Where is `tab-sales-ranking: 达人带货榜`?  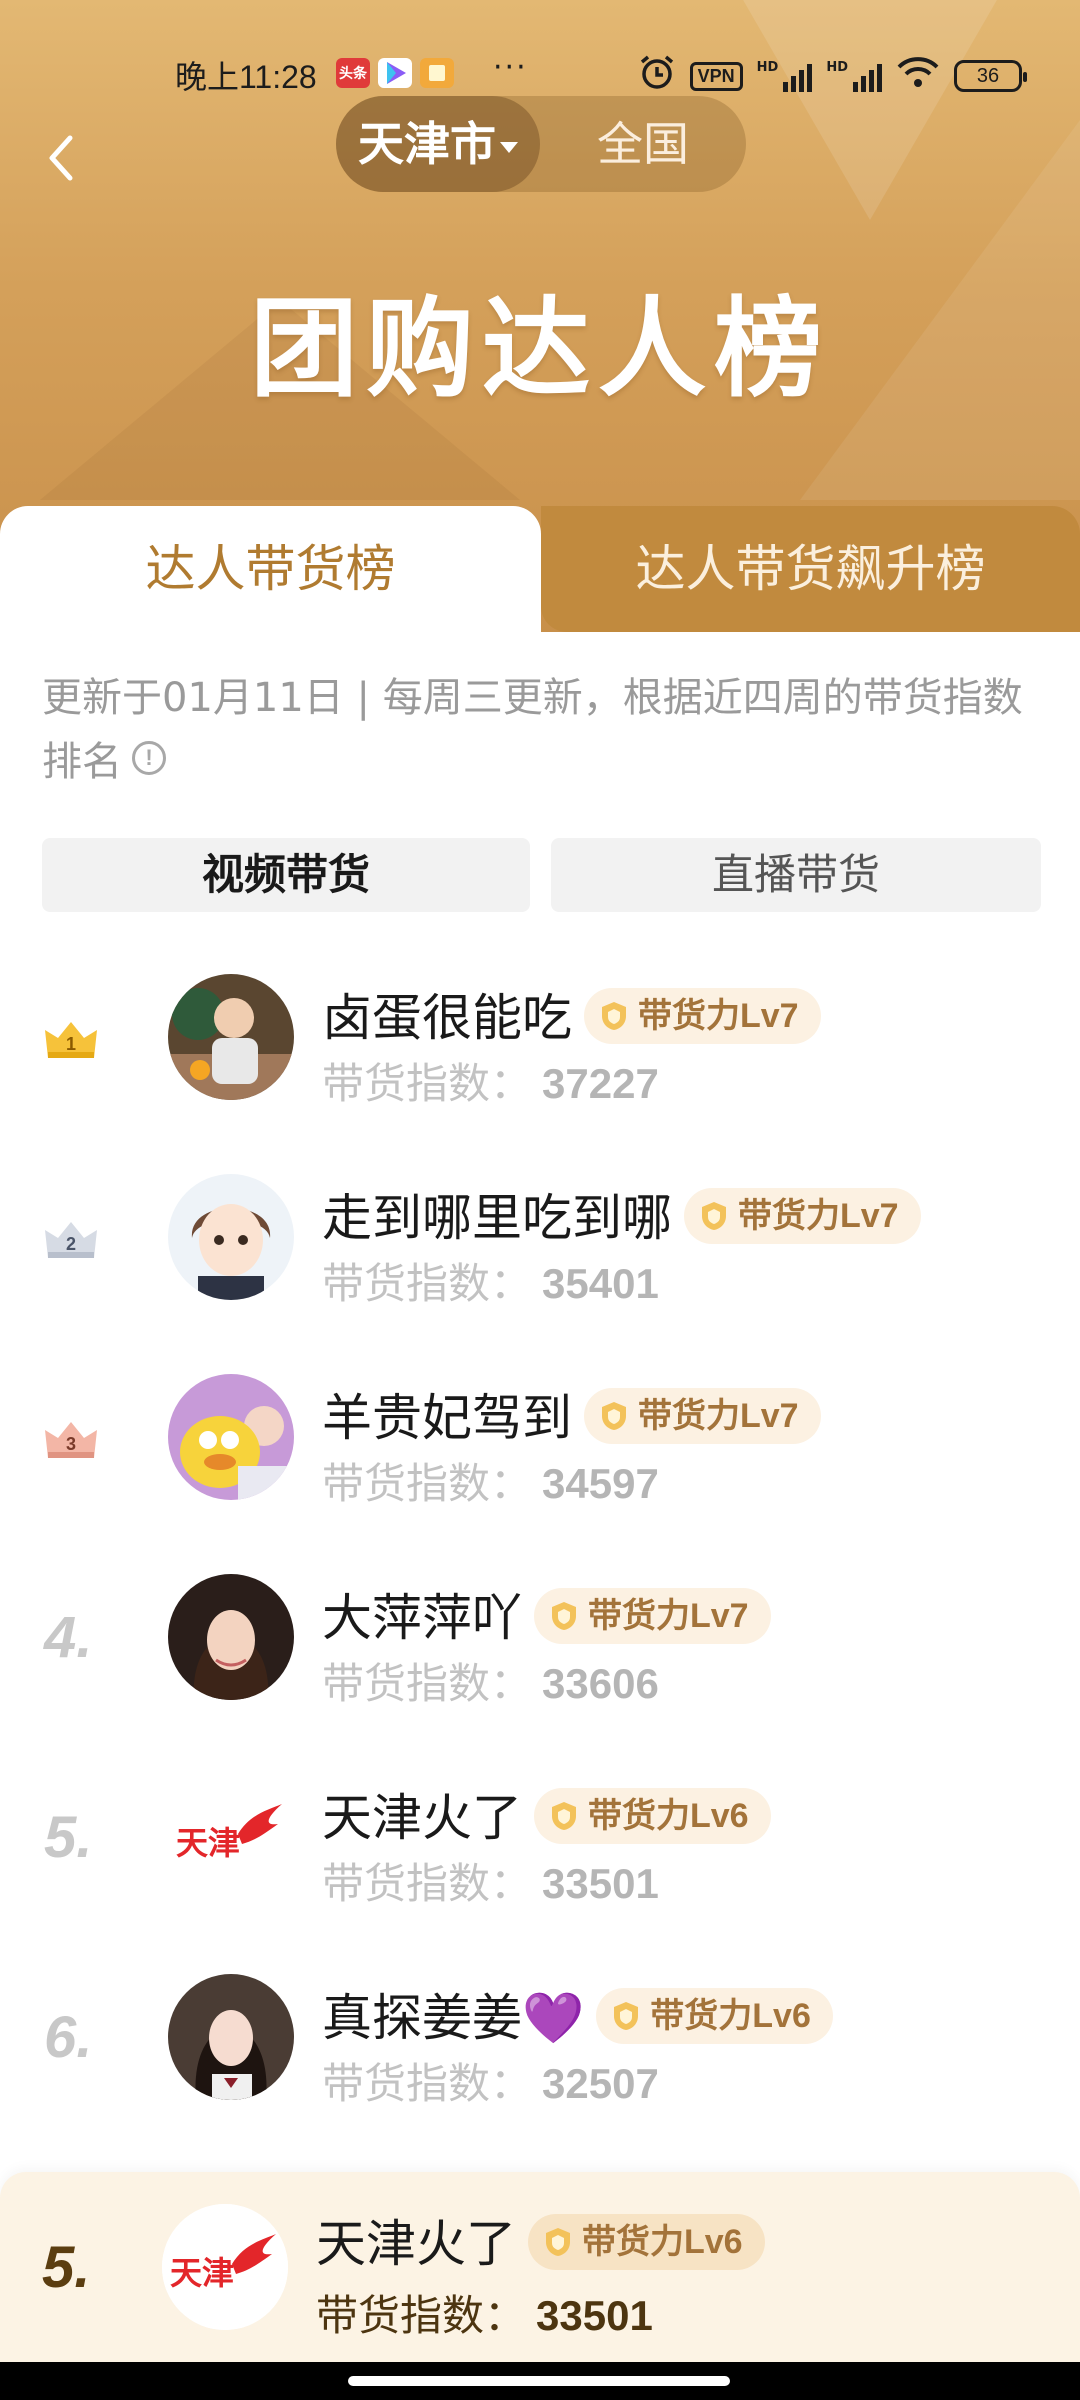 tab-sales-ranking: 达人带货榜 is located at coordinates (270, 569).